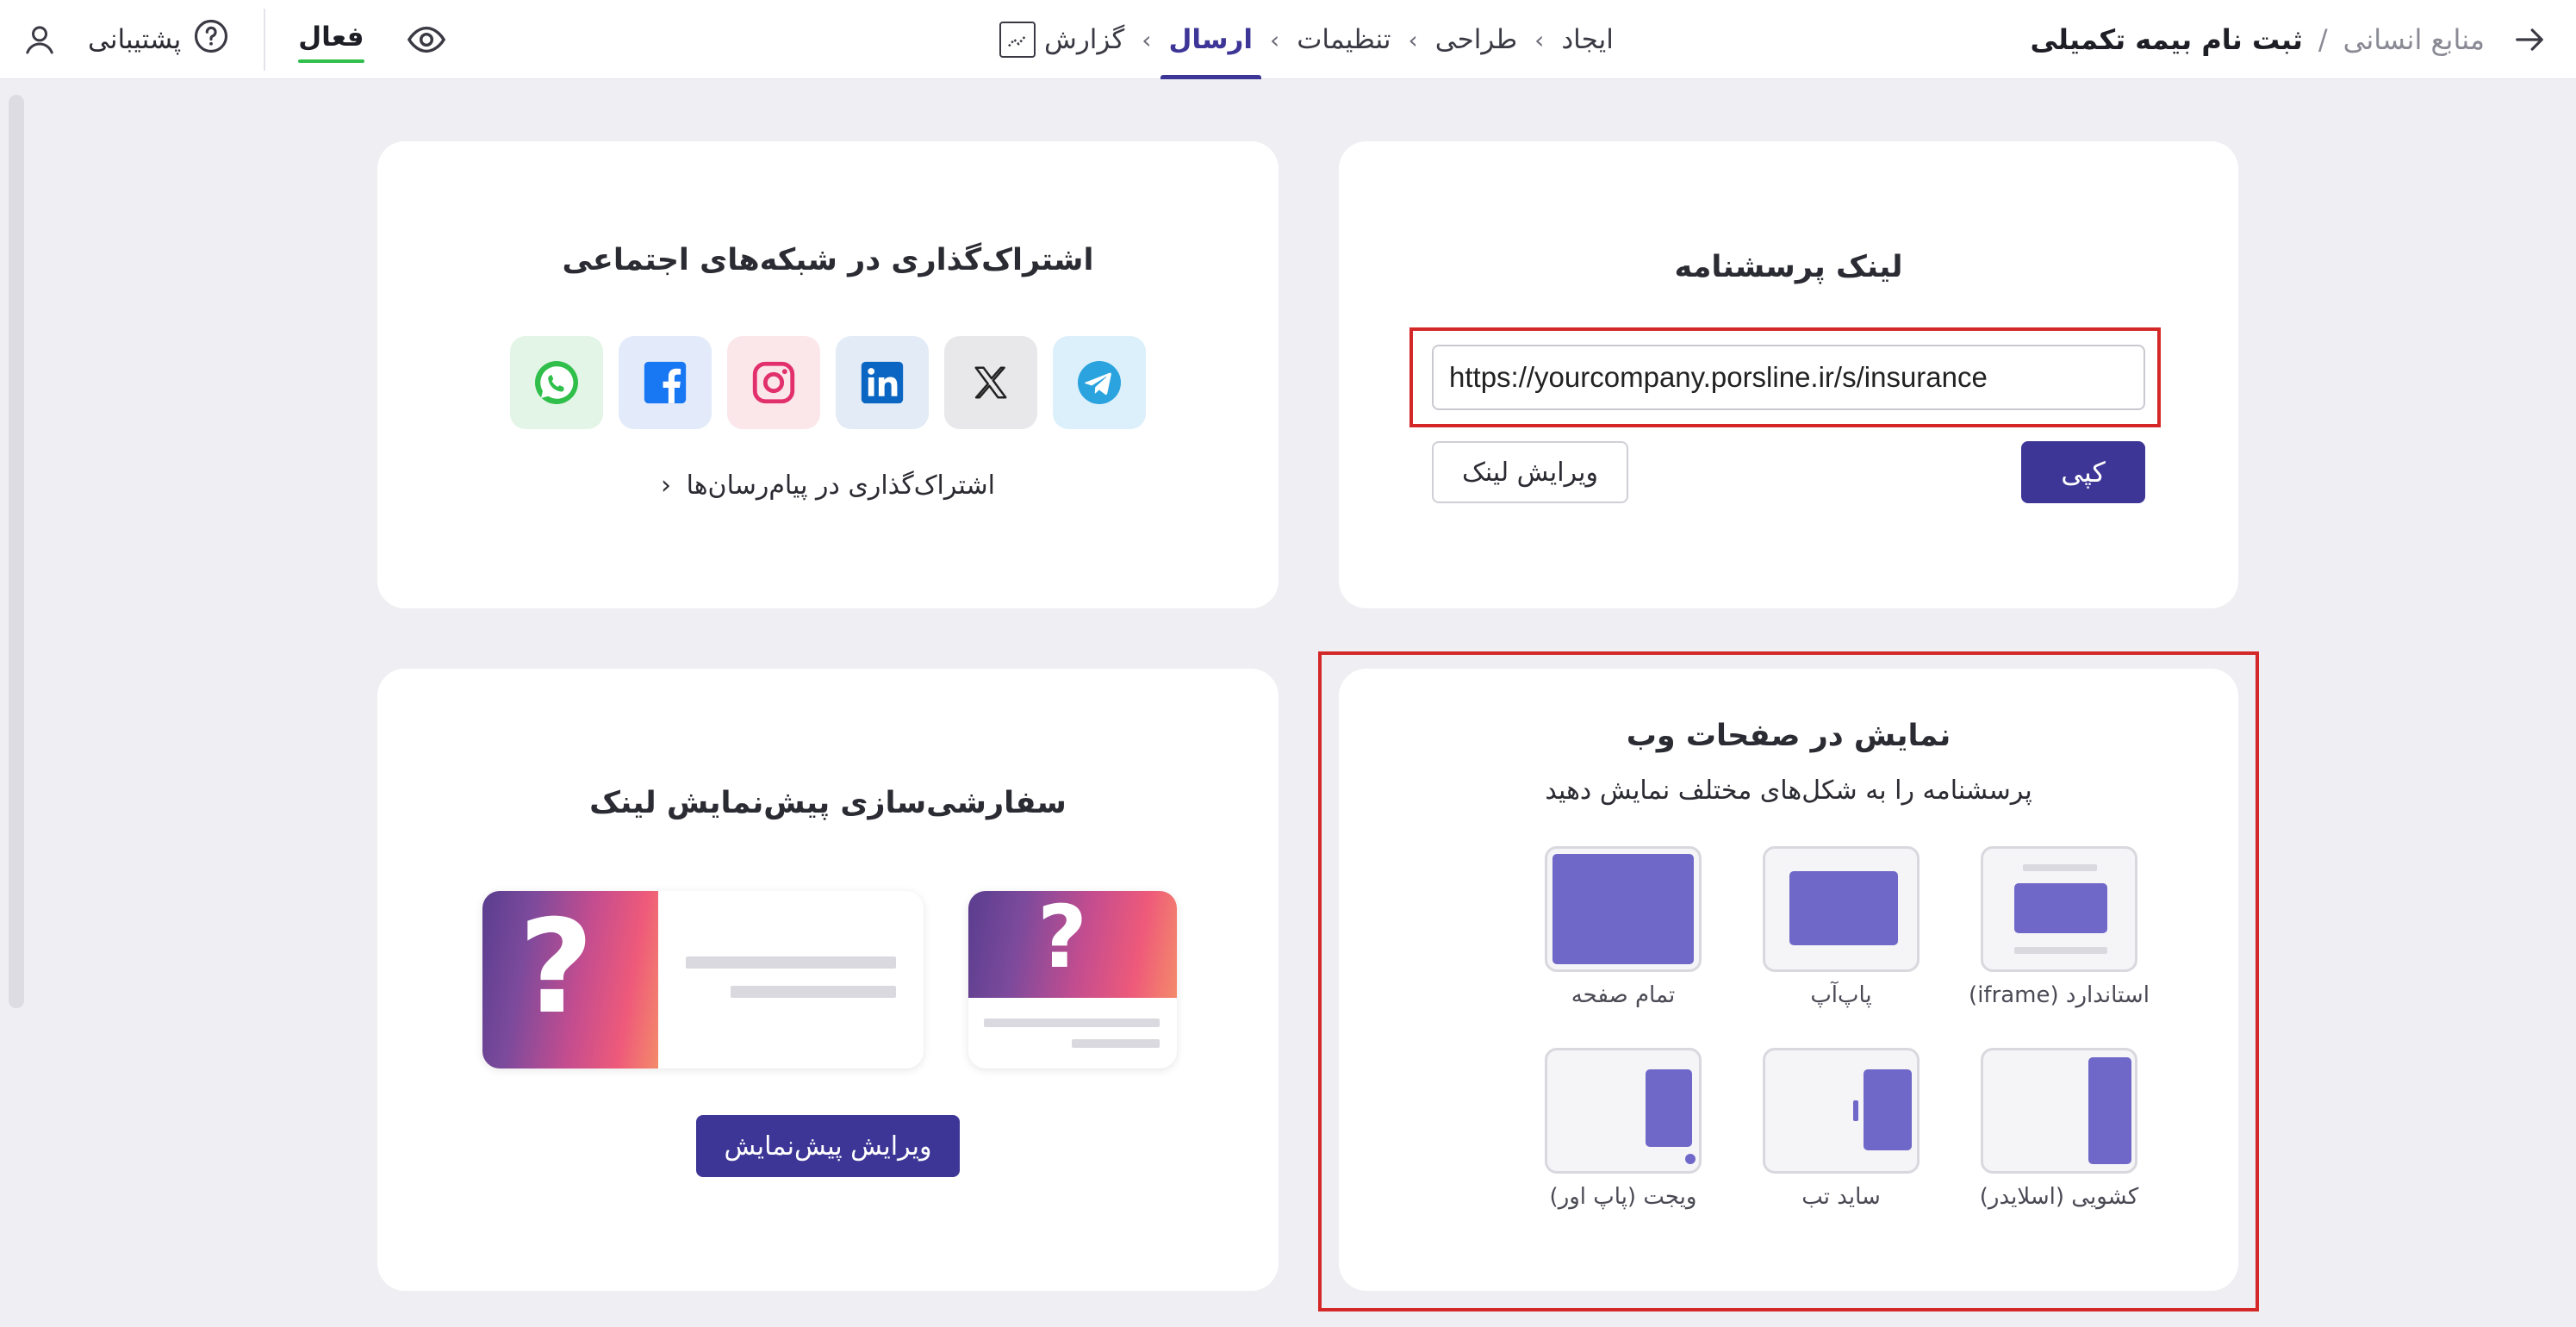  Describe the element at coordinates (828, 260) in the screenshot. I see `social-card-title: اشتراک‌گذاری در شبکه‌های اجتماعی` at that location.